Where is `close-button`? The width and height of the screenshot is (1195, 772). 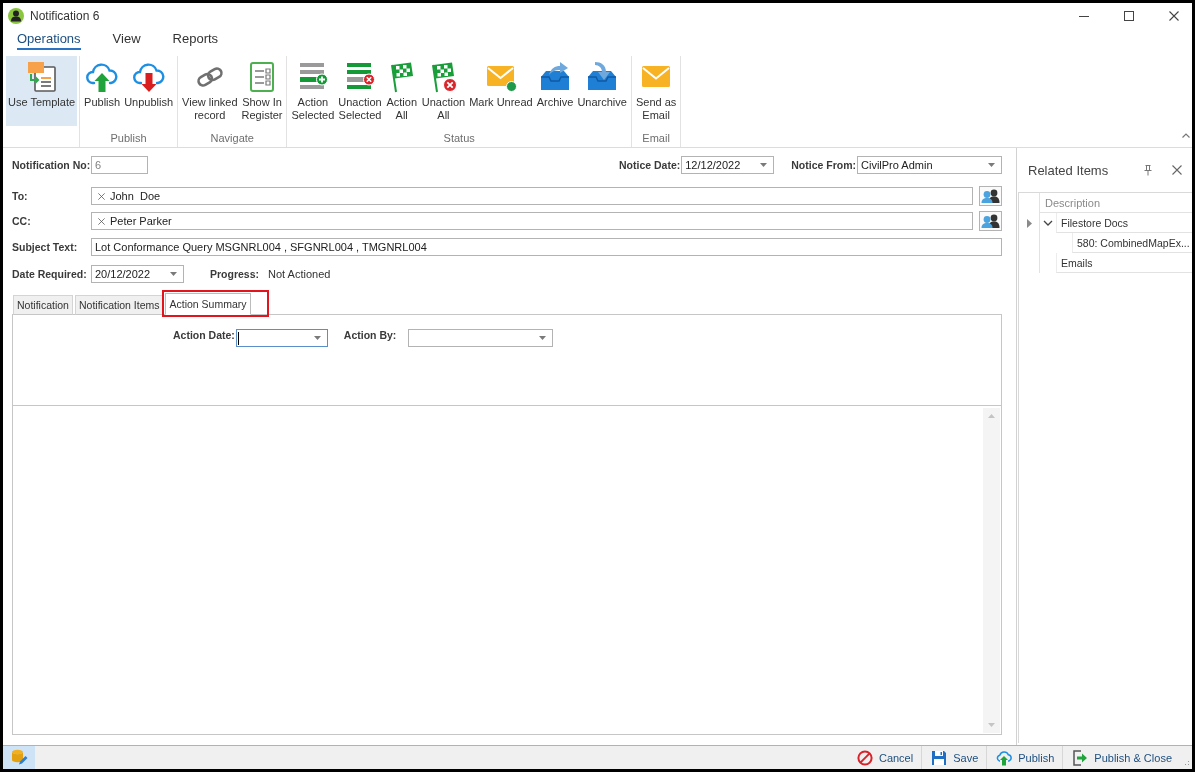 close-button is located at coordinates (1177, 170).